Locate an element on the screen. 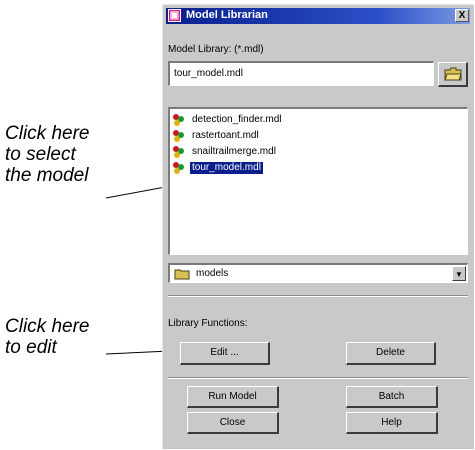  window-title: Model Librarian is located at coordinates (227, 15).